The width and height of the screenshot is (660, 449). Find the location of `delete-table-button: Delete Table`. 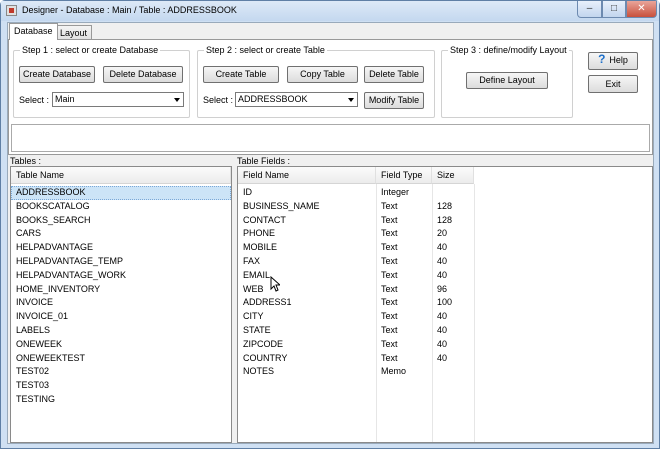

delete-table-button: Delete Table is located at coordinates (394, 74).